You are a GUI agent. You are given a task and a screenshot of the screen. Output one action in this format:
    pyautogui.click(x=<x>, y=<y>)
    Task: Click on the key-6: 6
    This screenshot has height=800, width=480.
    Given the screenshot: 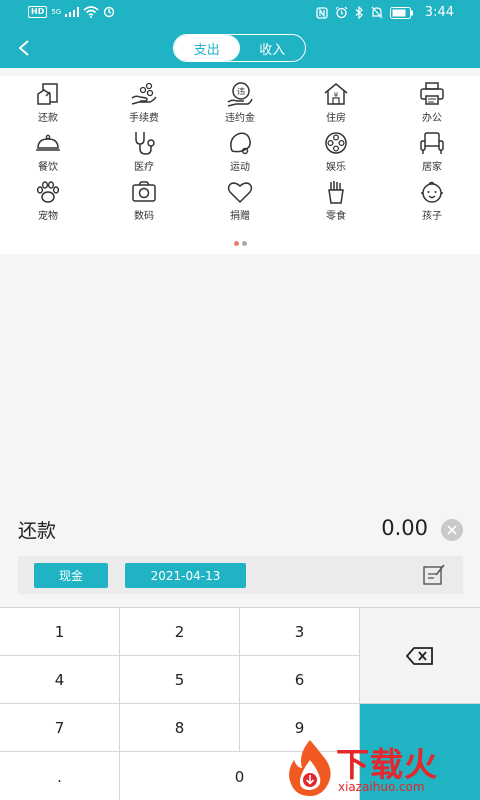 What is the action you would take?
    pyautogui.click(x=300, y=680)
    